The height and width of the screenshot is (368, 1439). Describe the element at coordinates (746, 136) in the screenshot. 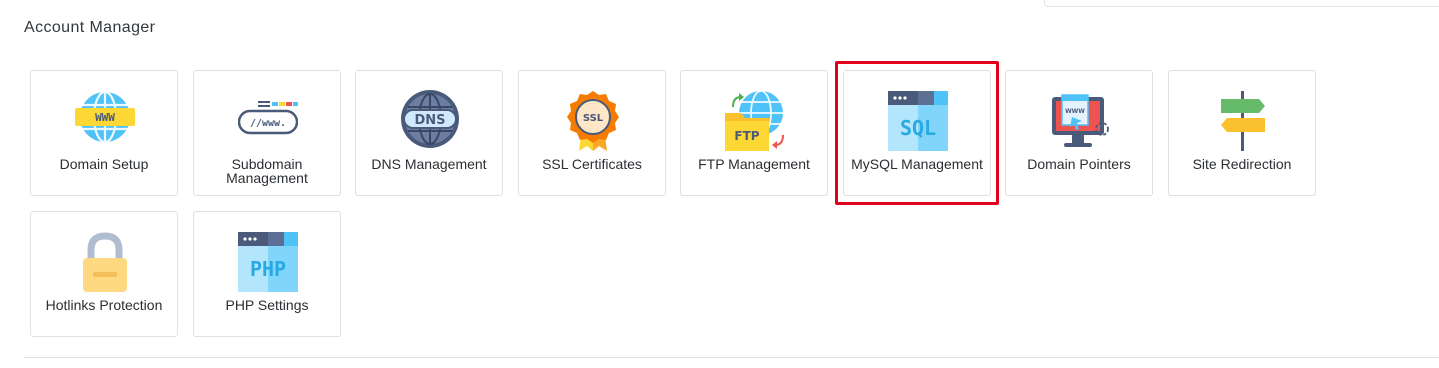

I see `svg-text: FTP` at that location.